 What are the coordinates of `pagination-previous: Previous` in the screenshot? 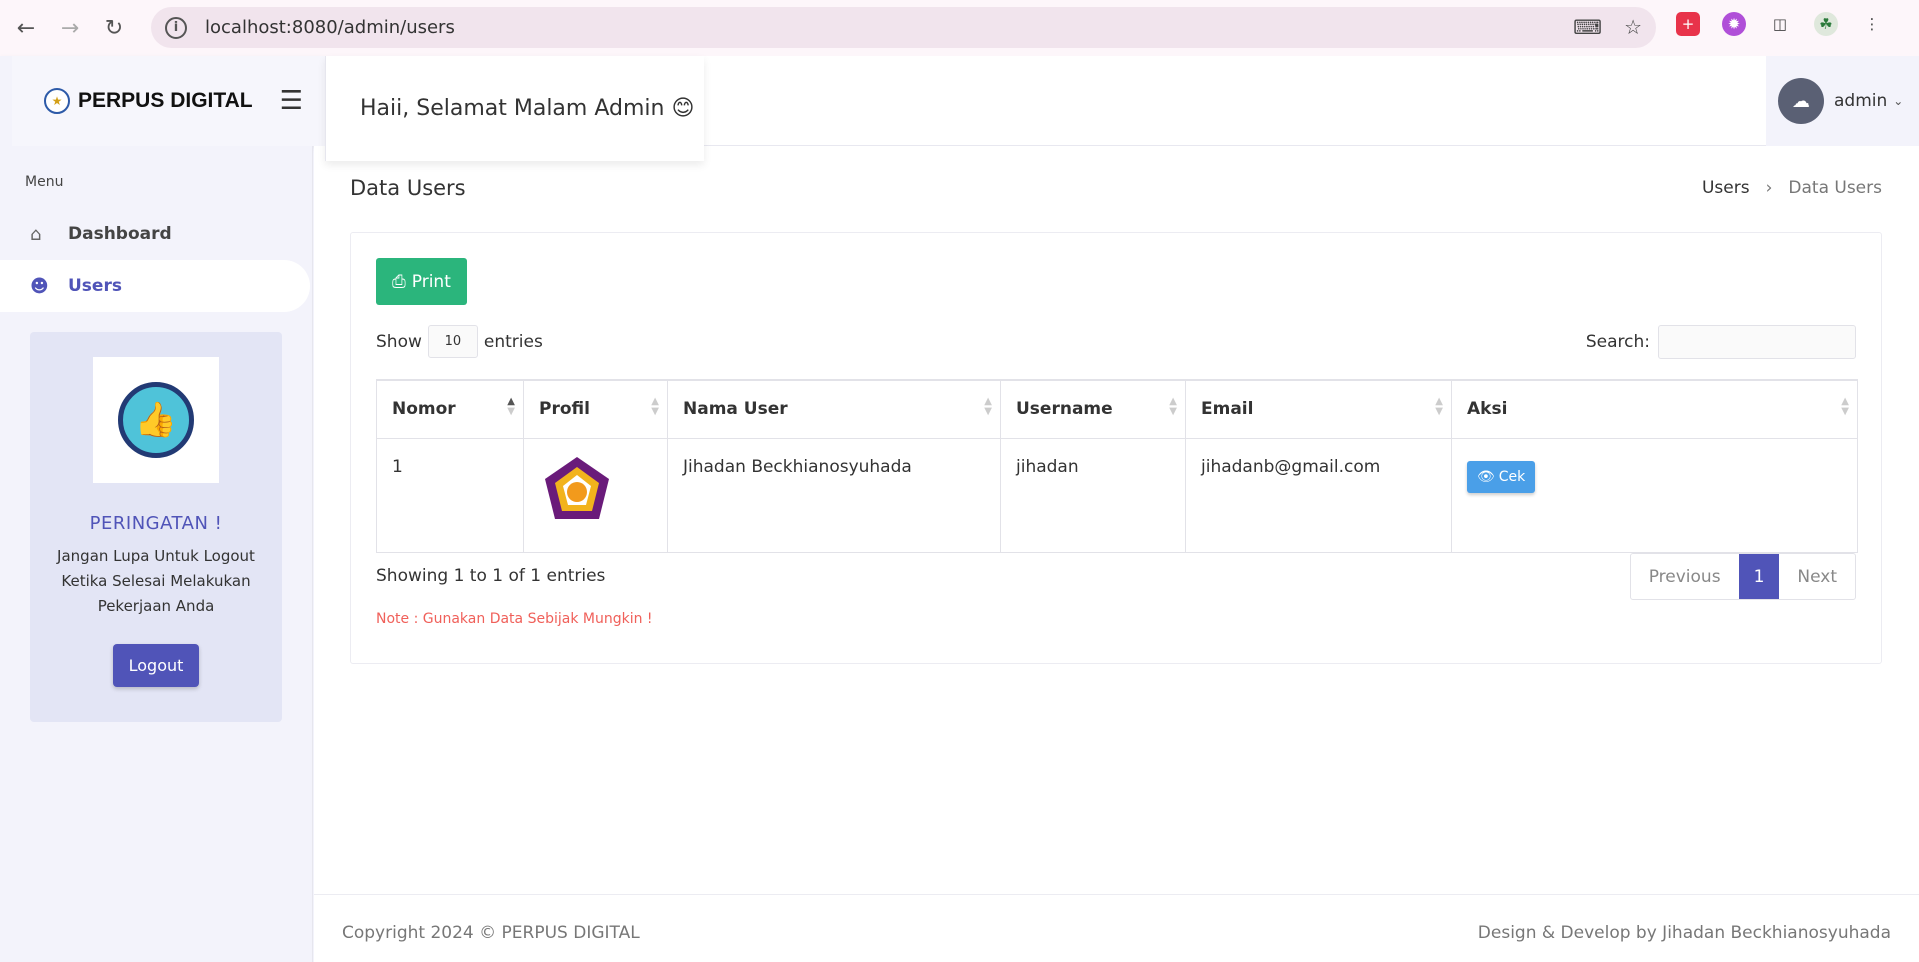 It's located at (1685, 576).